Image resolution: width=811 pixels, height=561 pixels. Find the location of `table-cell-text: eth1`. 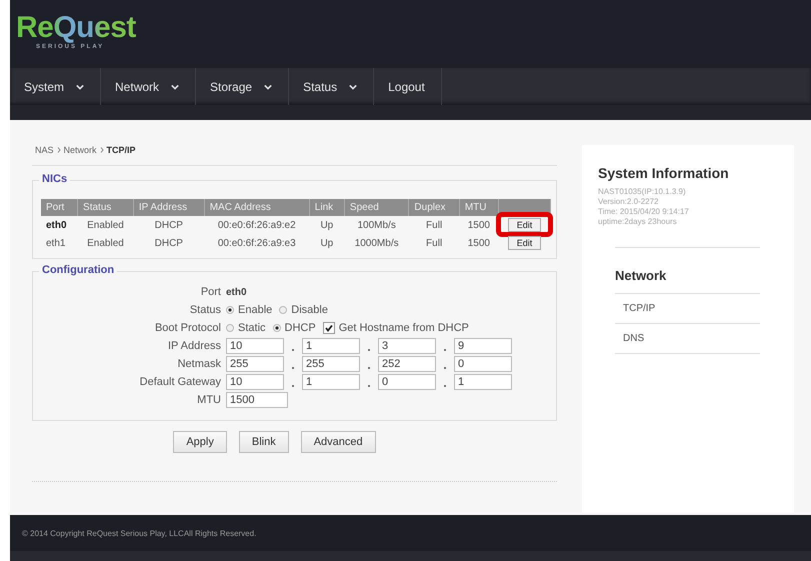

table-cell-text: eth1 is located at coordinates (55, 243).